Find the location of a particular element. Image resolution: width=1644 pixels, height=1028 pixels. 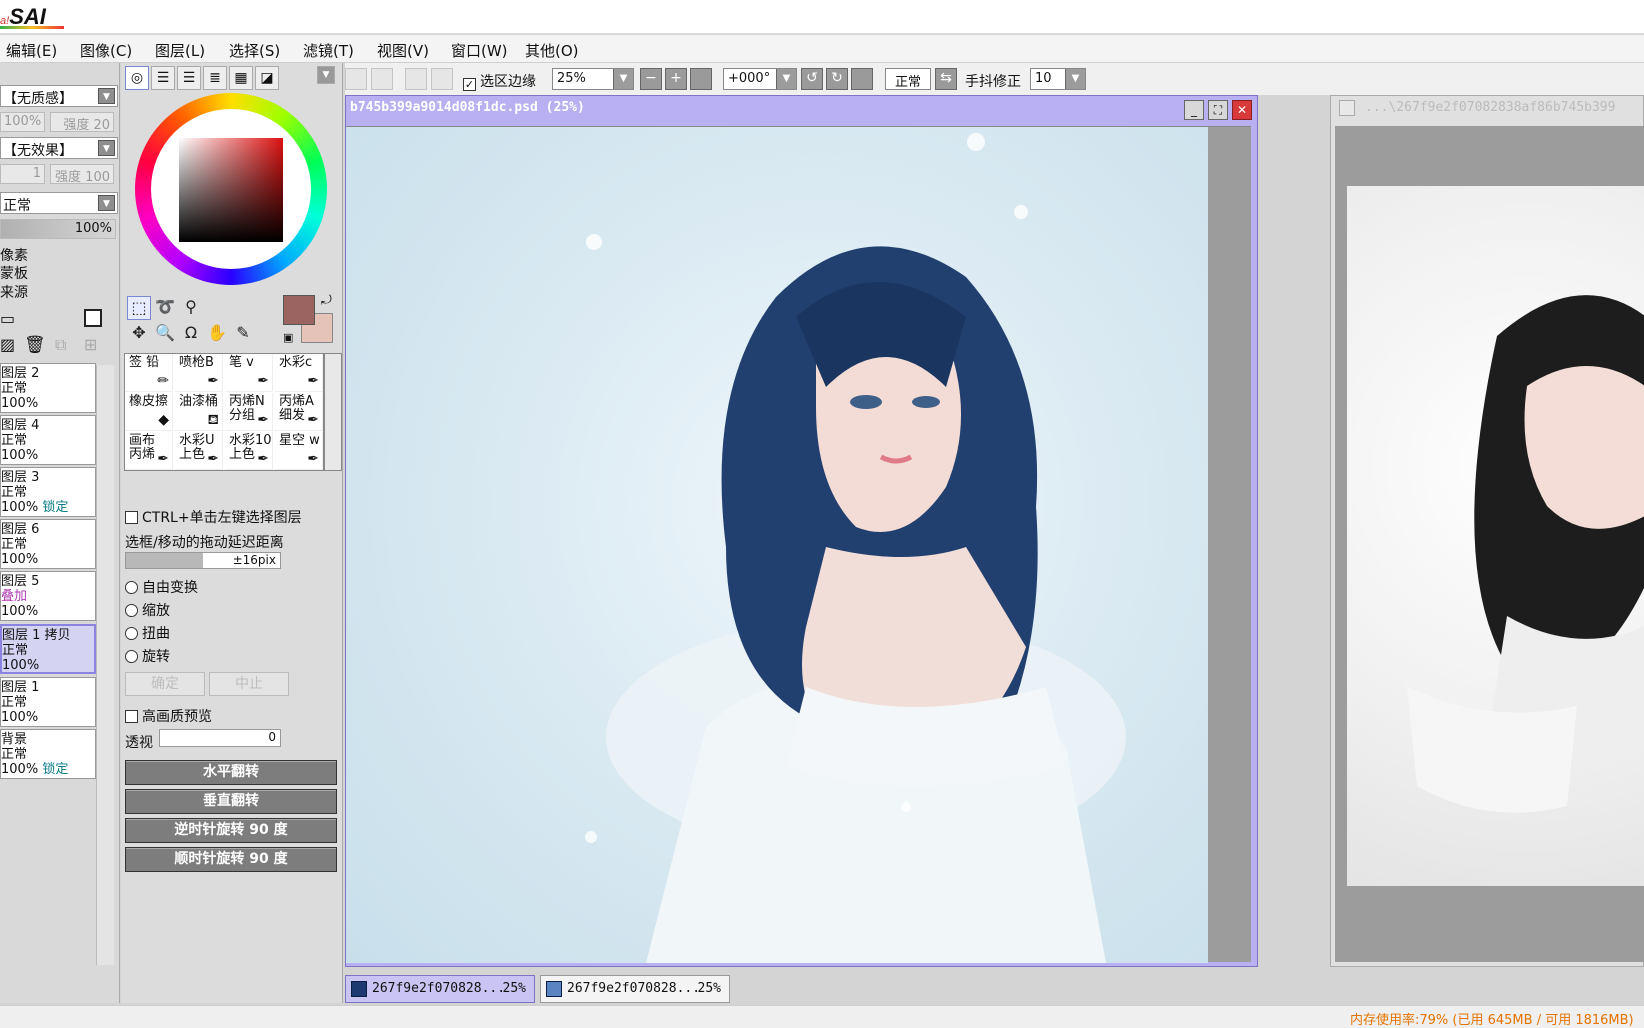

layer-scrollbar is located at coordinates (105, 665).